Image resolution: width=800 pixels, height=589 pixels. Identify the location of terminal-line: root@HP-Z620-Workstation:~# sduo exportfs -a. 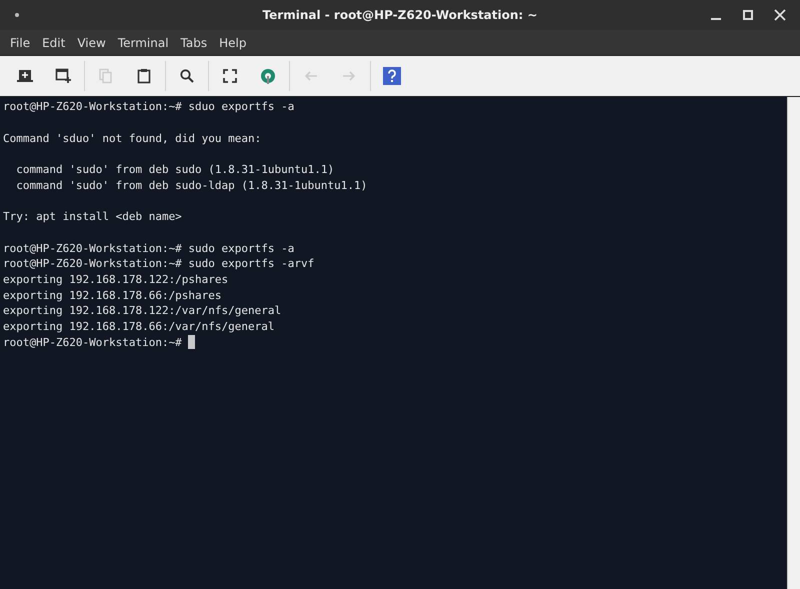
(148, 107).